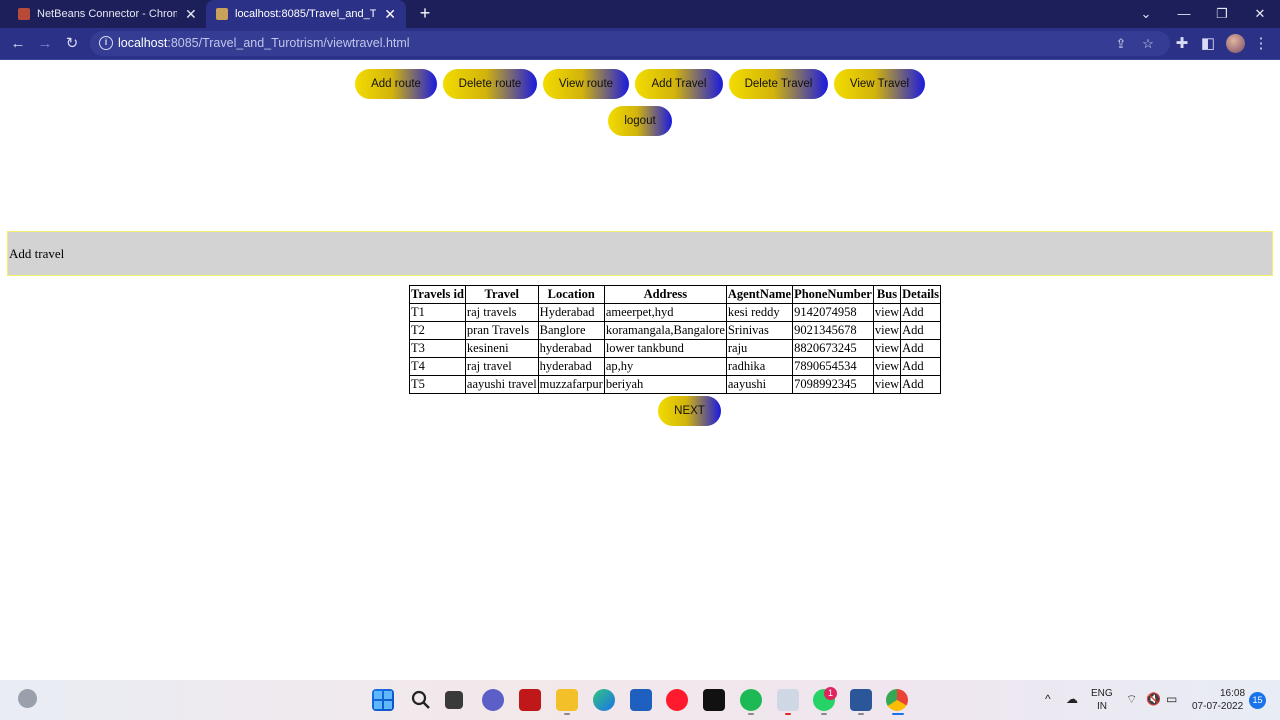  I want to click on teams-chat-icon, so click(493, 700).